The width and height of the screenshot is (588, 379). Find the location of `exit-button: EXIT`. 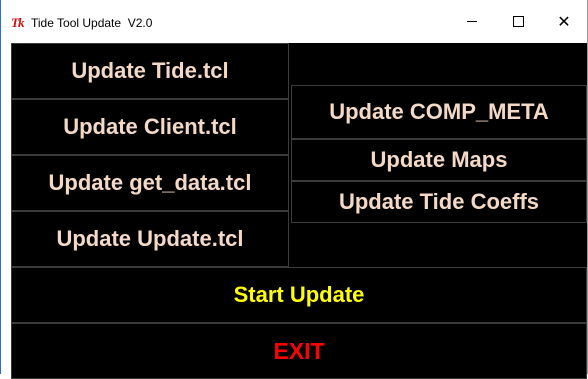

exit-button: EXIT is located at coordinates (299, 351).